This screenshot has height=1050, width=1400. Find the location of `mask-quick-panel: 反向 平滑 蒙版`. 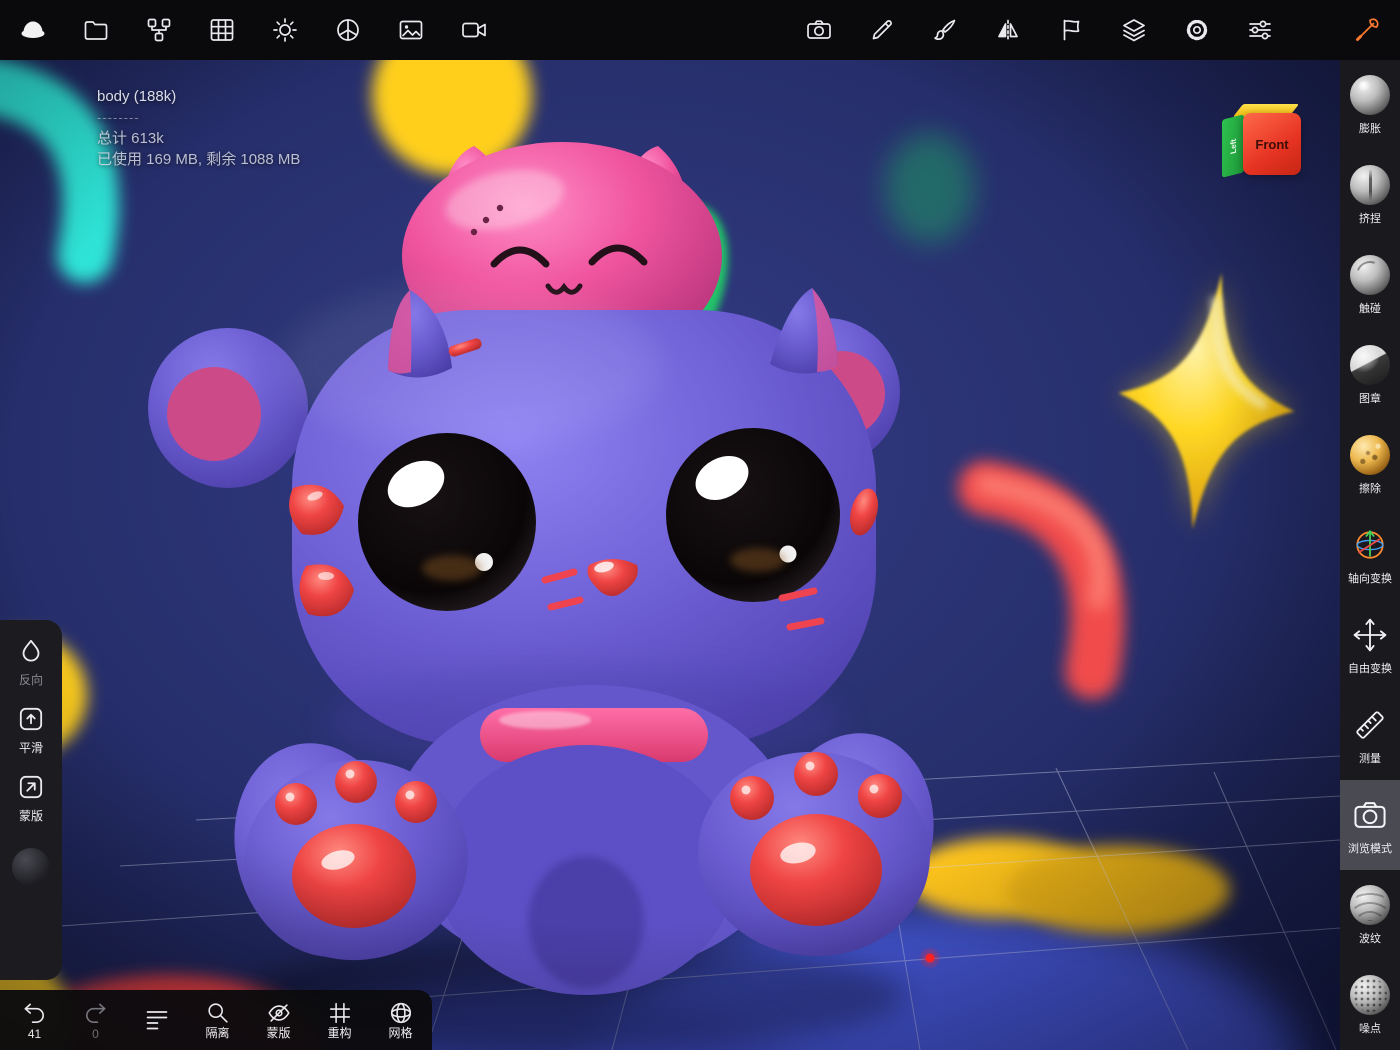

mask-quick-panel: 反向 平滑 蒙版 is located at coordinates (31, 800).